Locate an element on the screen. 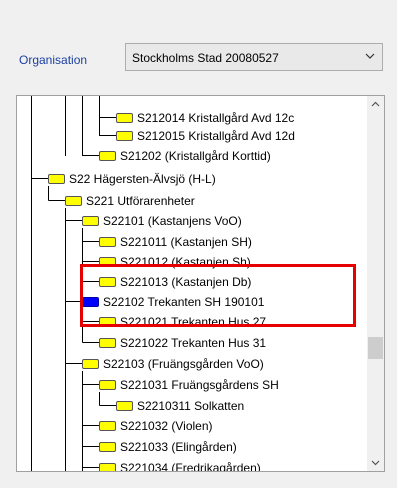 The image size is (397, 488). tree-node-selected: S22102 Trekanten SH 190101 is located at coordinates (173, 301).